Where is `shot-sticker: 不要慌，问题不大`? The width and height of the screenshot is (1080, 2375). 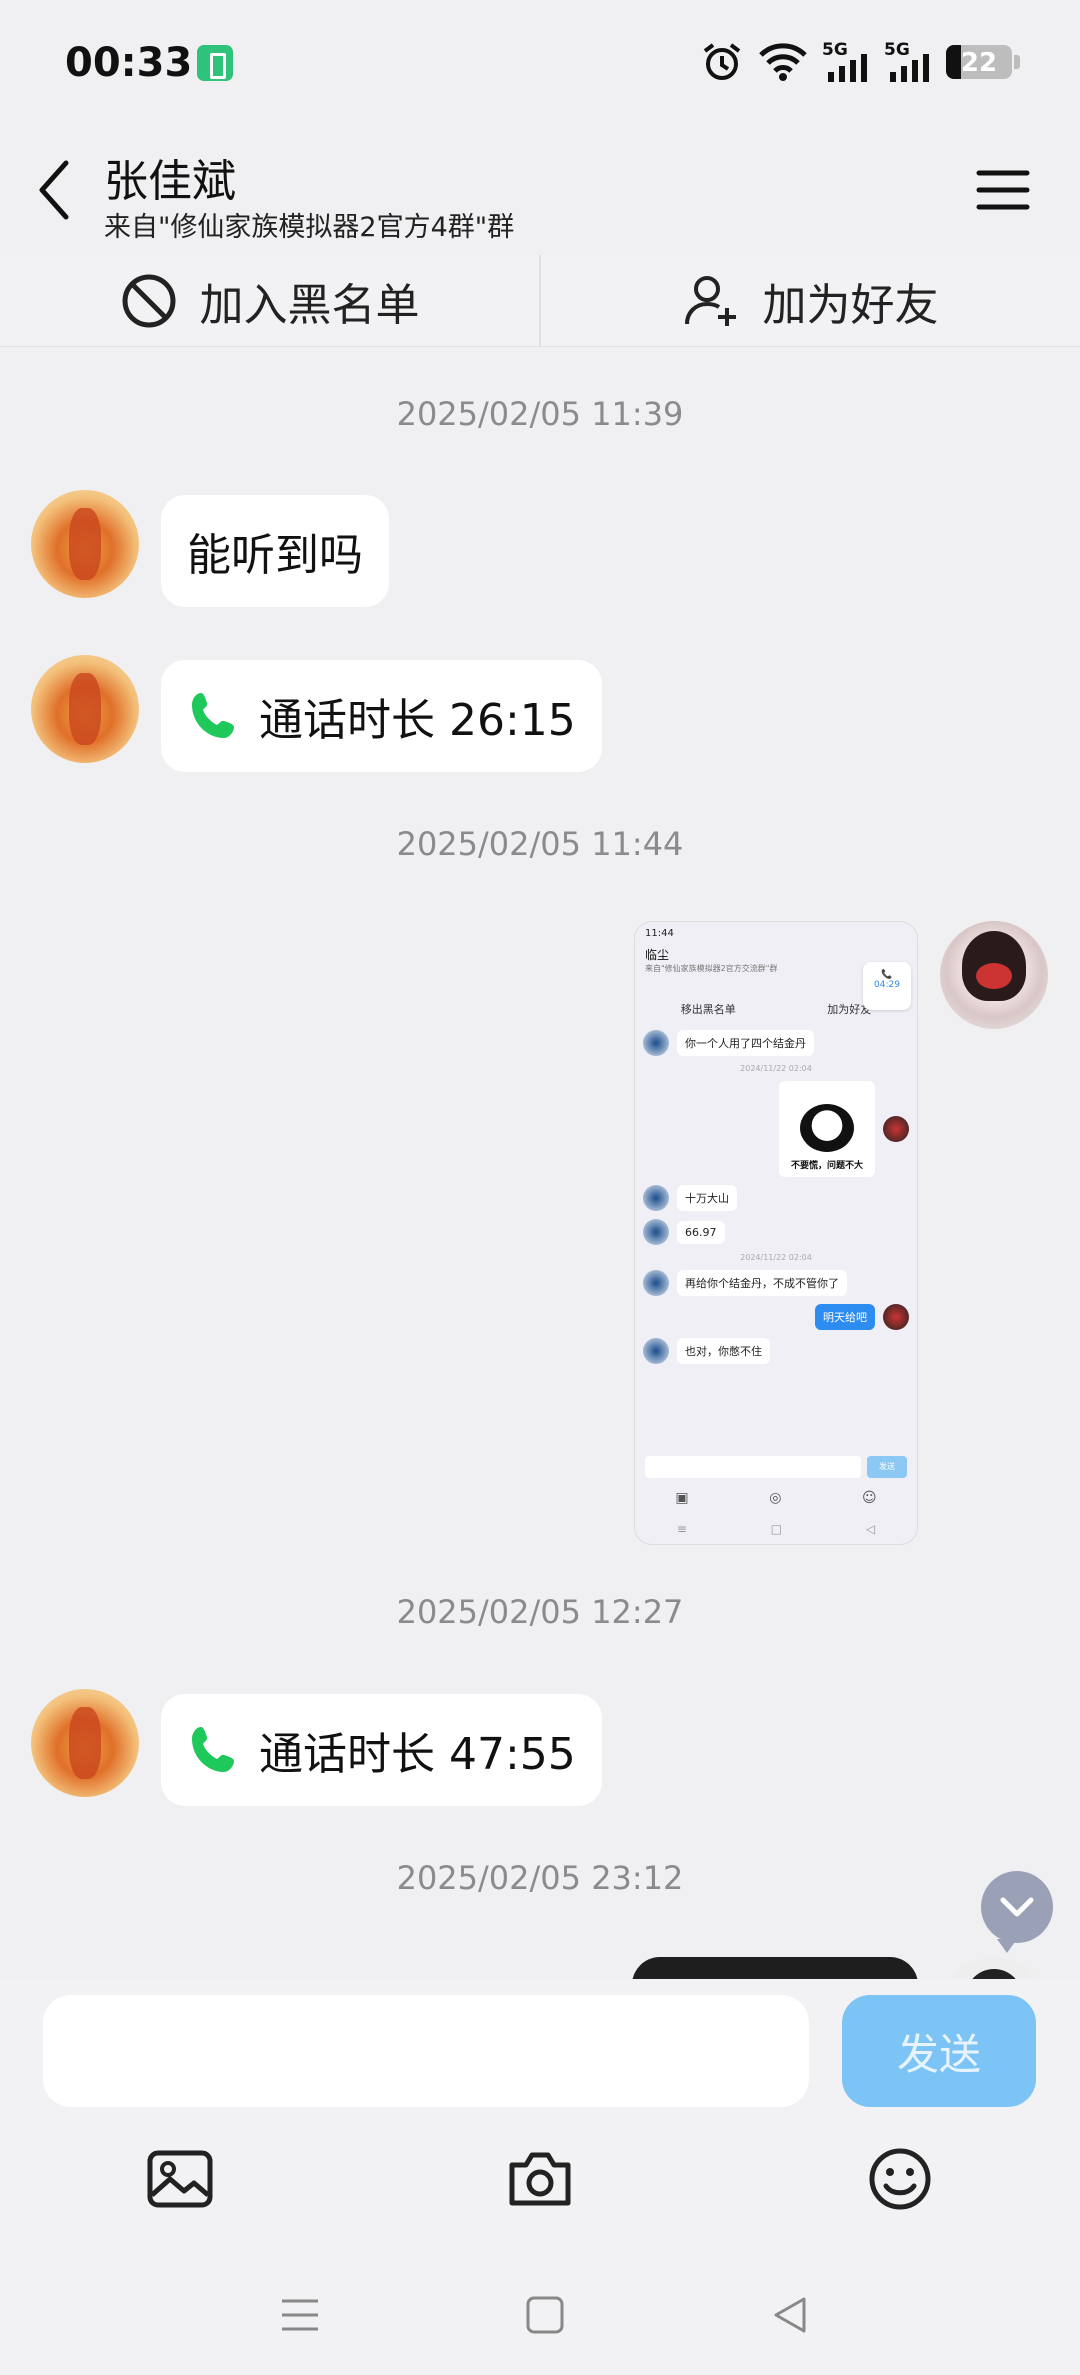 shot-sticker: 不要慌，问题不大 is located at coordinates (827, 1129).